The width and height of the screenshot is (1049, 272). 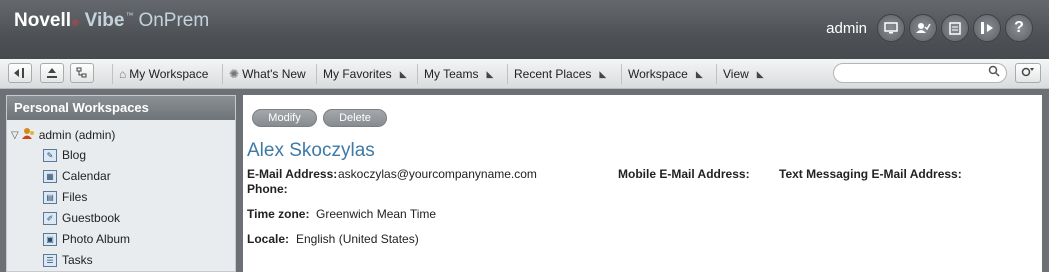 What do you see at coordinates (234, 74) in the screenshot?
I see `sunburst-icon: ✺` at bounding box center [234, 74].